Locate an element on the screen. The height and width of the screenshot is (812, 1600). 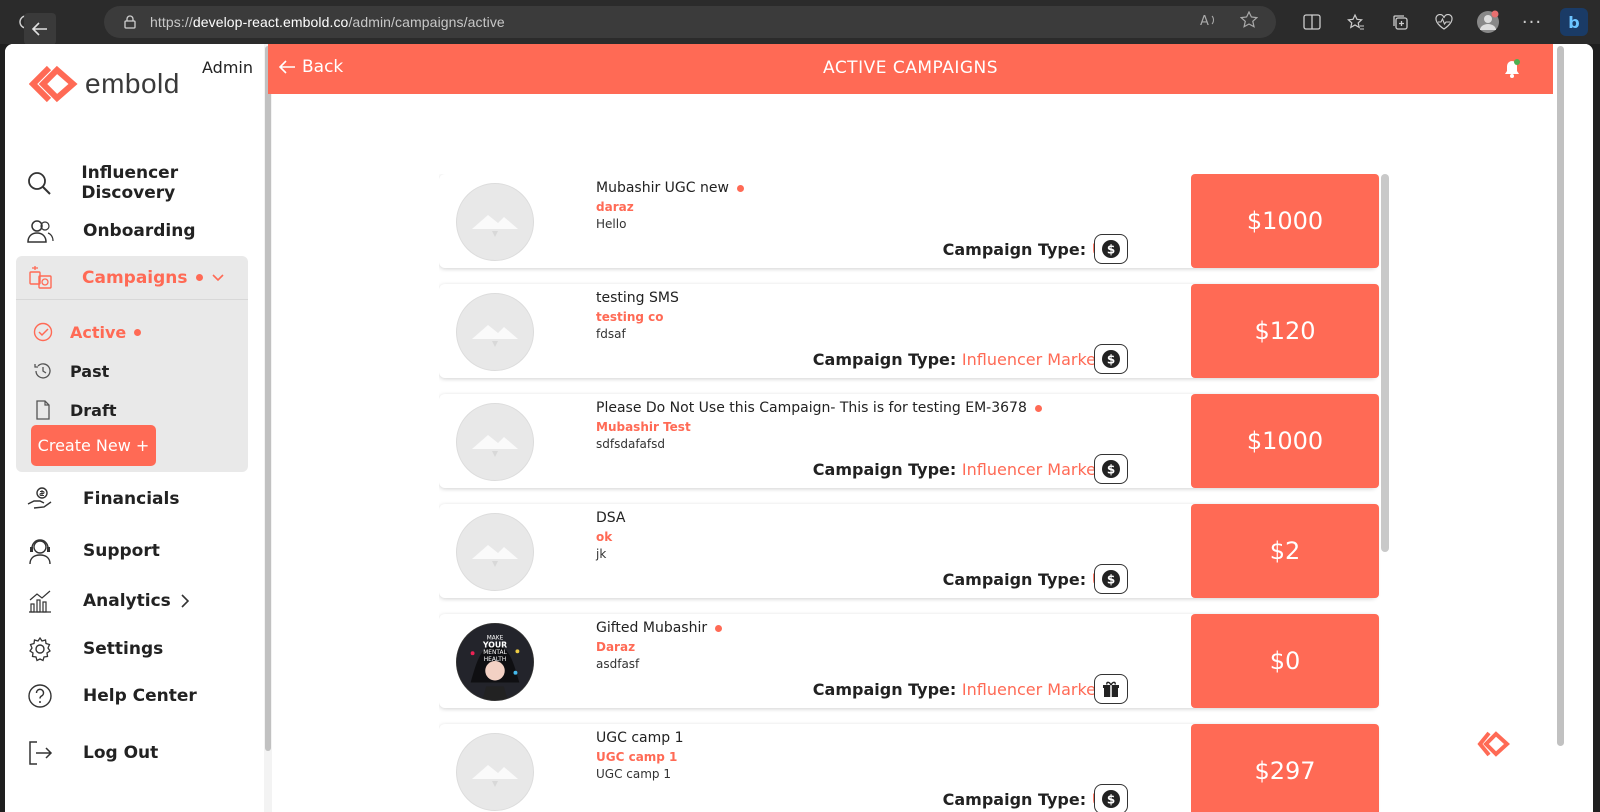
nav-settings: Settings is located at coordinates (94, 649).